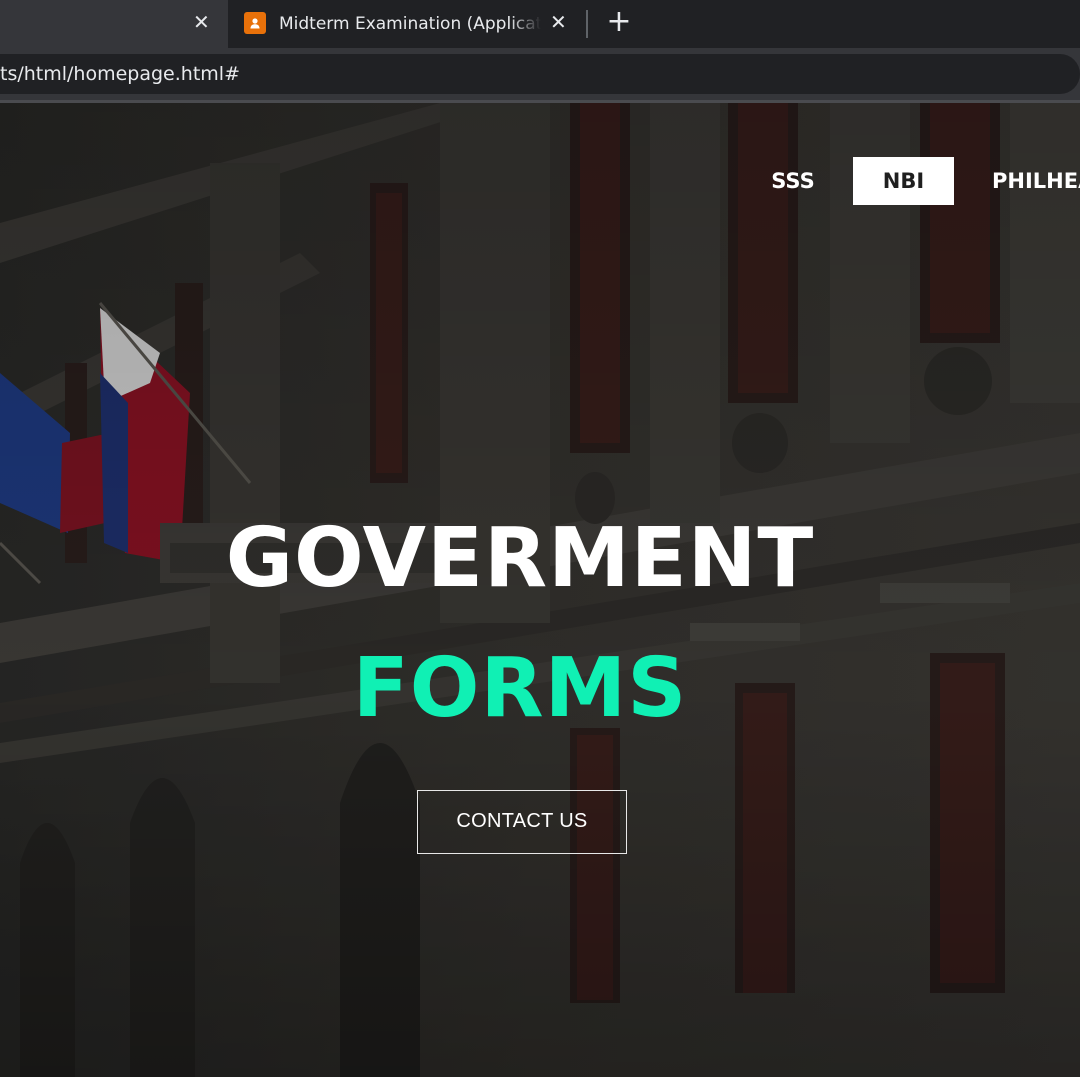  What do you see at coordinates (903, 181) in the screenshot?
I see `nav-link-nbi: NBI` at bounding box center [903, 181].